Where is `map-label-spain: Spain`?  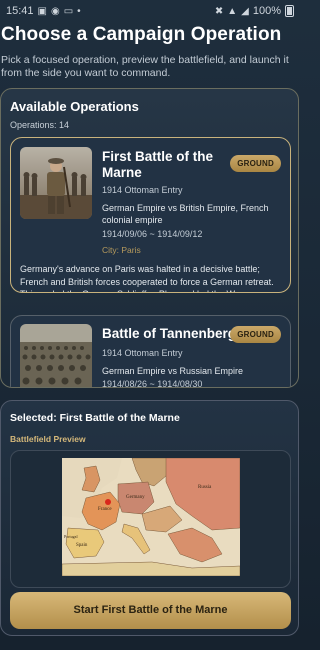 map-label-spain: Spain is located at coordinates (82, 545).